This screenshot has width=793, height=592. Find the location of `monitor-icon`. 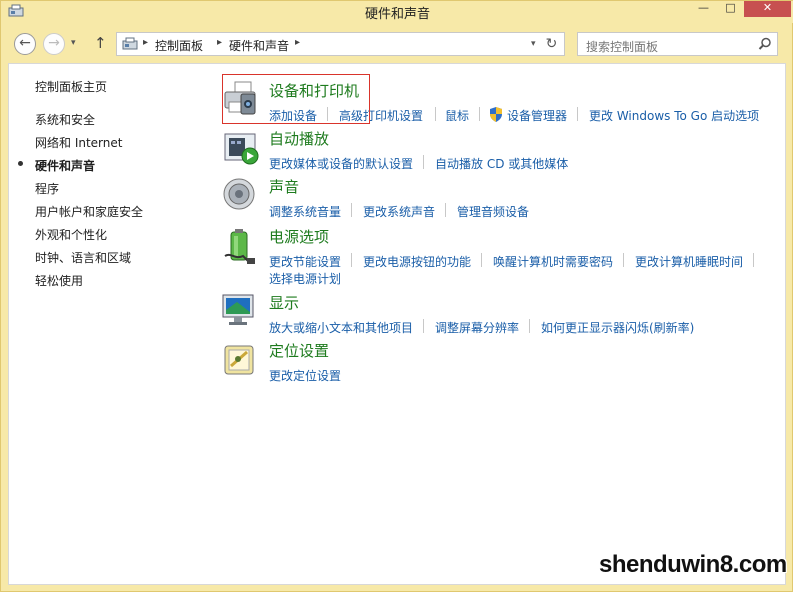

monitor-icon is located at coordinates (241, 312).